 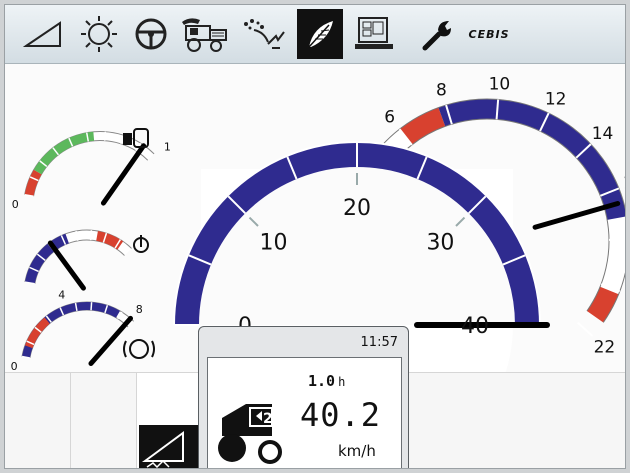 What do you see at coordinates (341, 415) in the screenshot?
I see `speed-value: 40.2` at bounding box center [341, 415].